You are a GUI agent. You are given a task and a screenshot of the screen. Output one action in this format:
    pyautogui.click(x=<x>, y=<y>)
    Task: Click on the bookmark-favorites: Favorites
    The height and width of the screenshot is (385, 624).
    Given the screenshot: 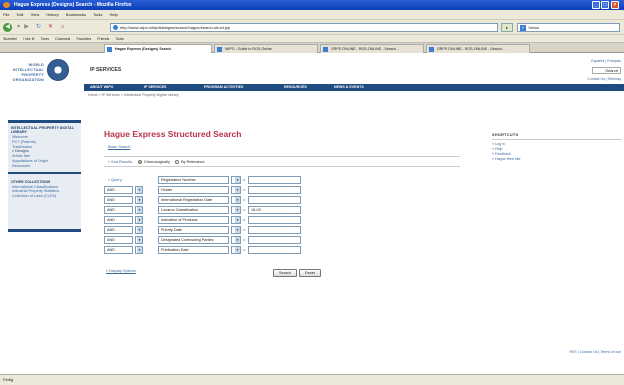 What is the action you would take?
    pyautogui.click(x=83, y=39)
    